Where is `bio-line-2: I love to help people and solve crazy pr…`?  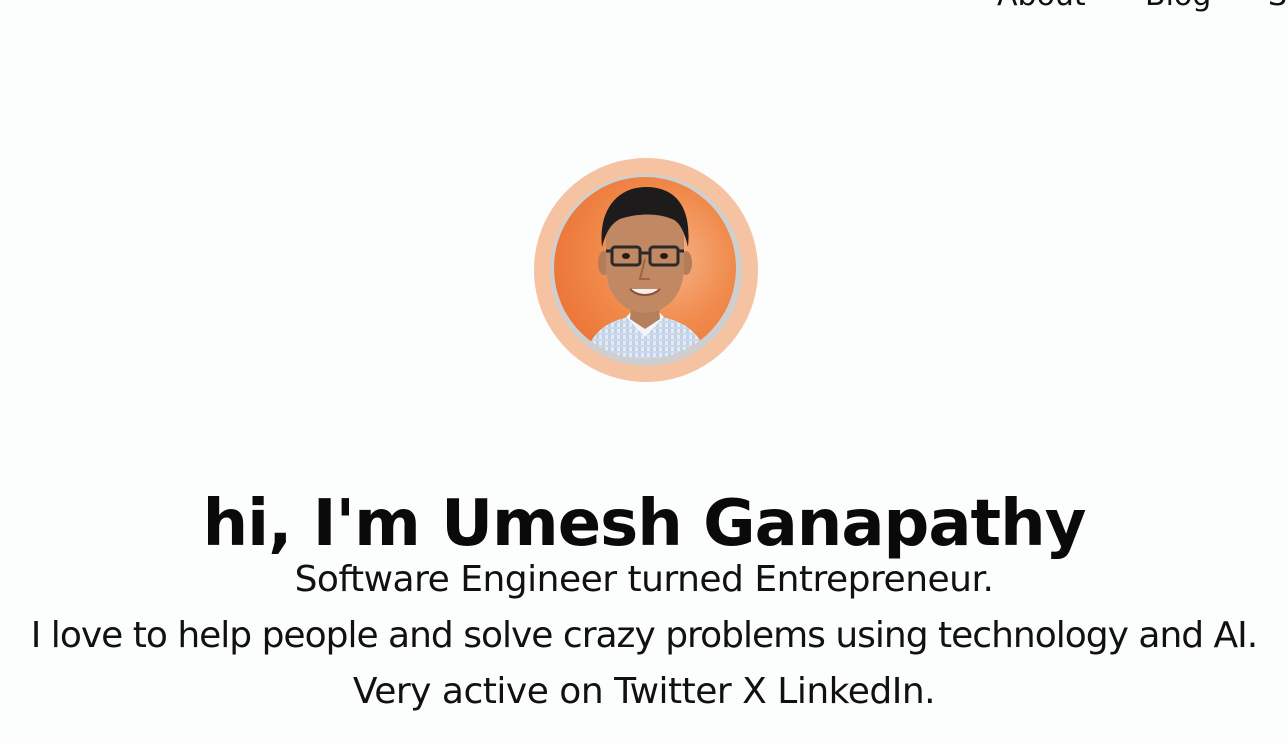 bio-line-2: I love to help people and solve crazy pr… is located at coordinates (644, 635).